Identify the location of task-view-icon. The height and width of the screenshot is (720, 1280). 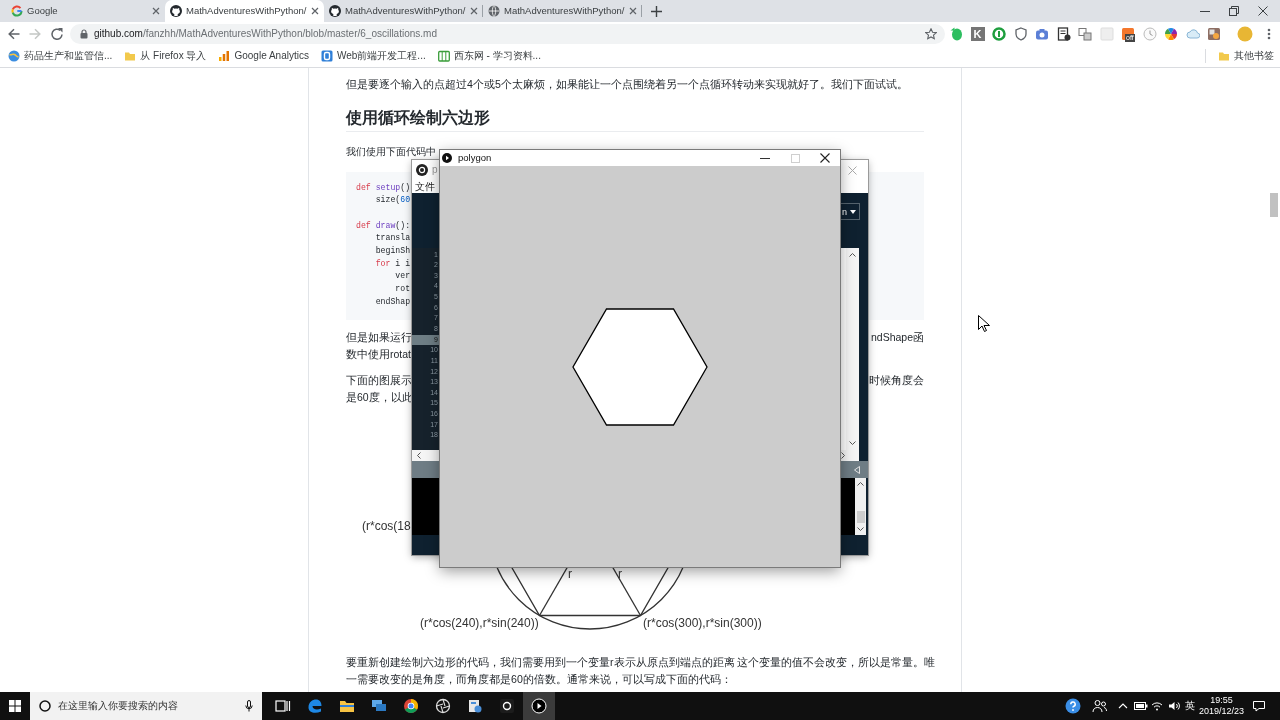
(283, 706).